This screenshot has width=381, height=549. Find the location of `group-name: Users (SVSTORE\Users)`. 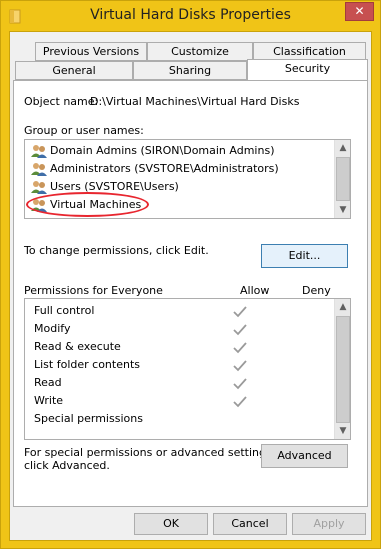

group-name: Users (SVSTORE\Users) is located at coordinates (114, 186).